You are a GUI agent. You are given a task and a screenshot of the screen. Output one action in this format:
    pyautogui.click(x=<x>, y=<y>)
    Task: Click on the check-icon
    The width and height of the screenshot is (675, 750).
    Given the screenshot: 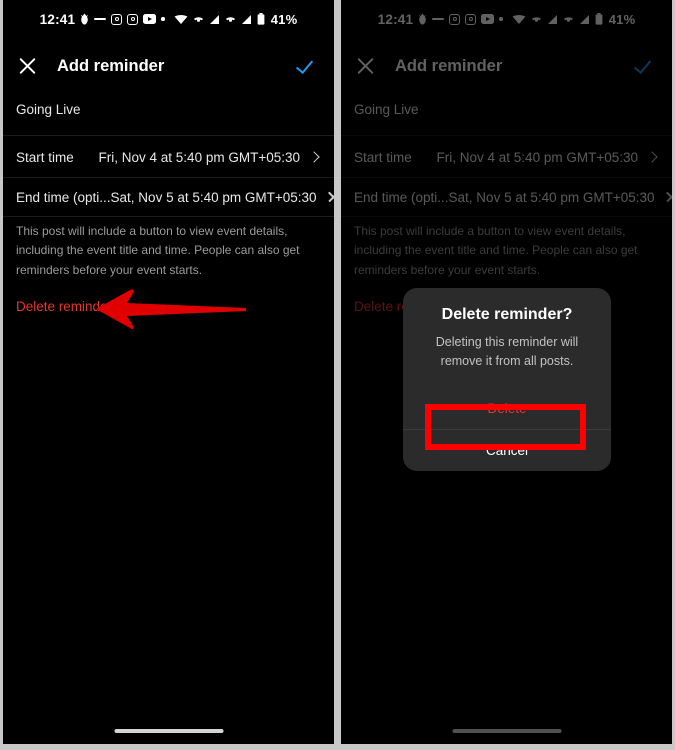 What is the action you would take?
    pyautogui.click(x=309, y=66)
    